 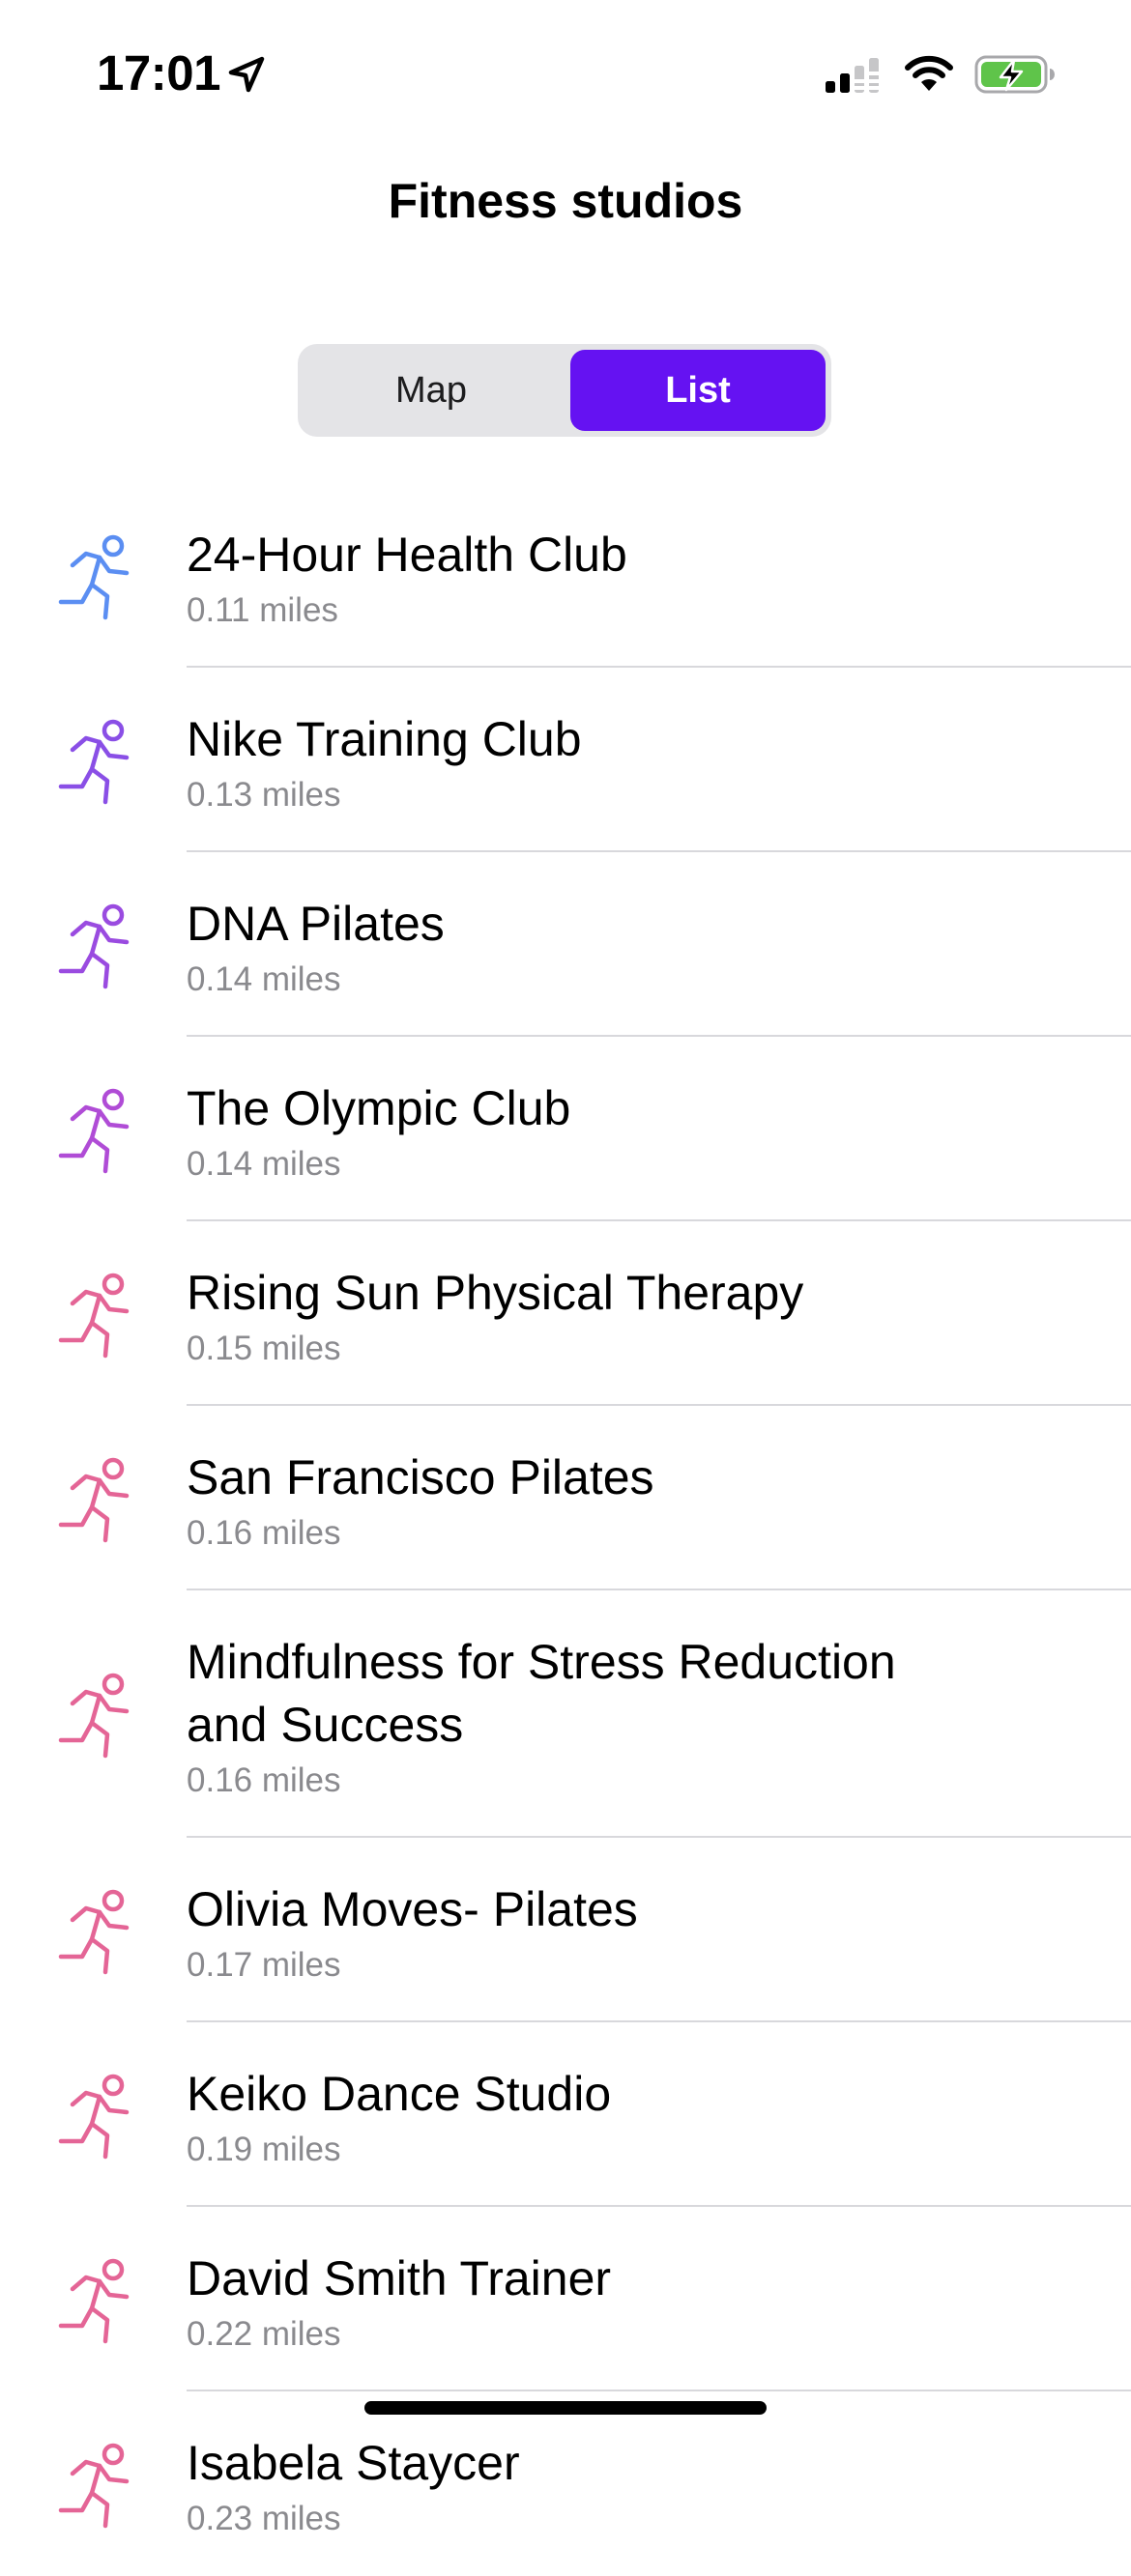 I want to click on studio-distance: 0.15 miles, so click(x=264, y=1349).